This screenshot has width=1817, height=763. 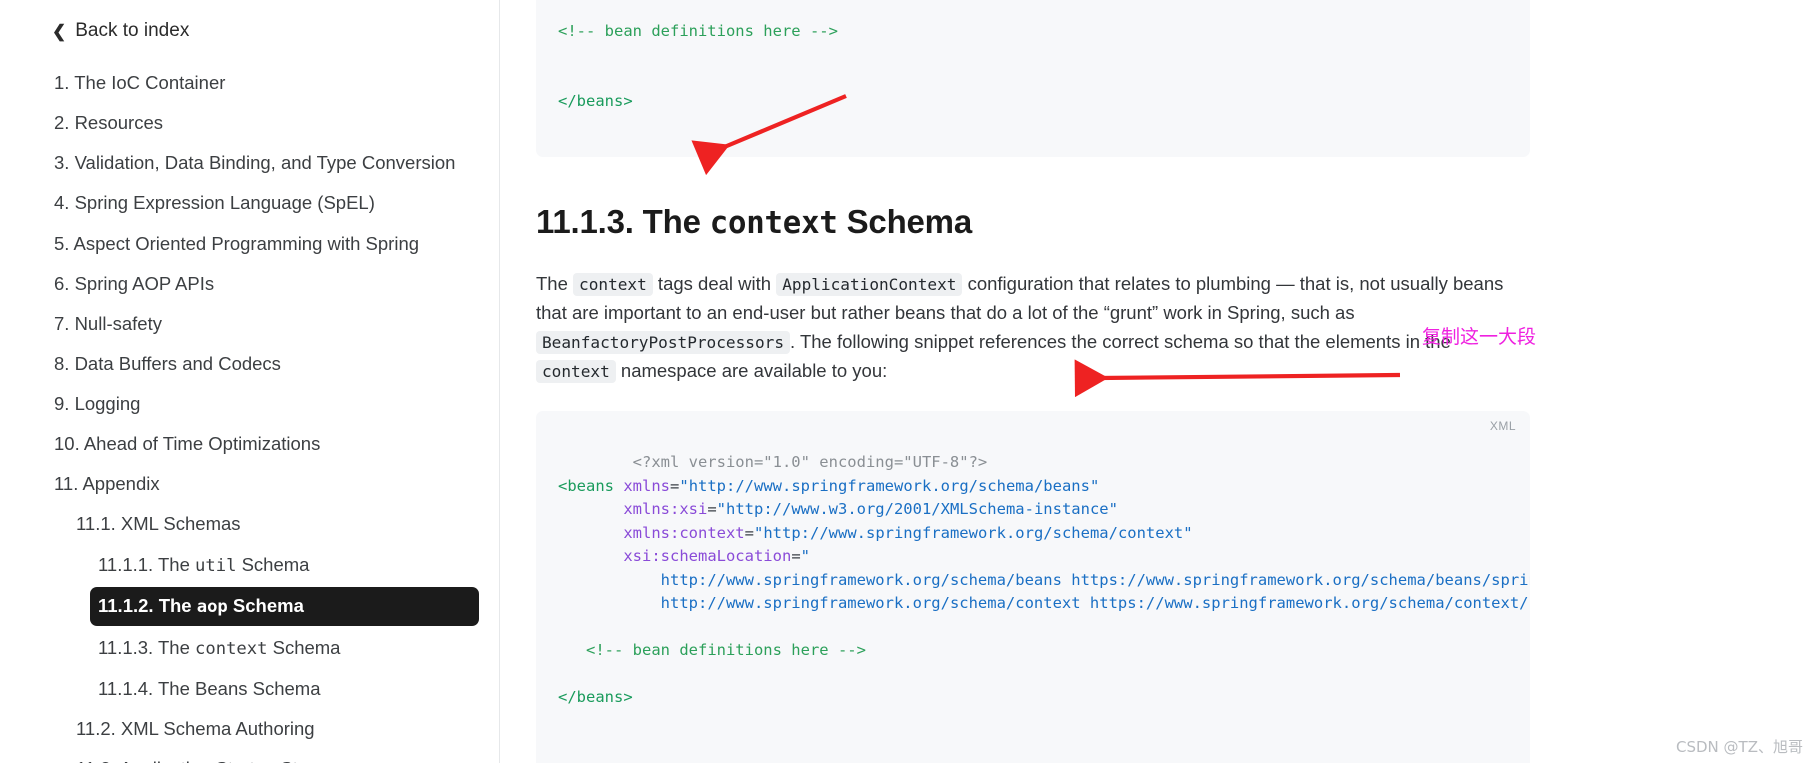 What do you see at coordinates (284, 648) in the screenshot?
I see `sidebar-item-14: 11.1.3. The context Schema` at bounding box center [284, 648].